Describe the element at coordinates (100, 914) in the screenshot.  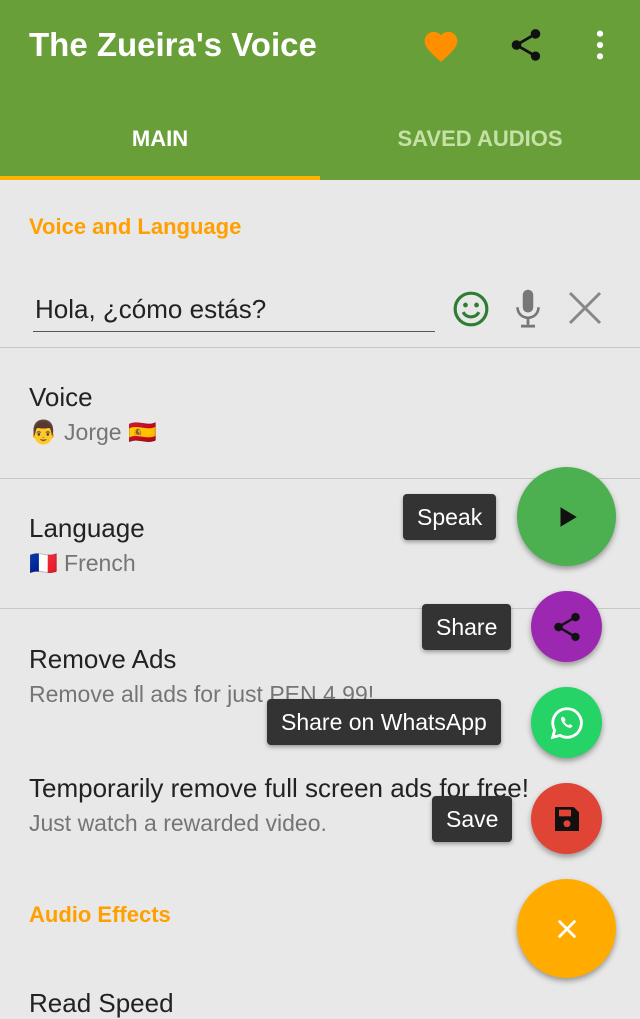
I see `section-audio-effects: Audio Effects` at that location.